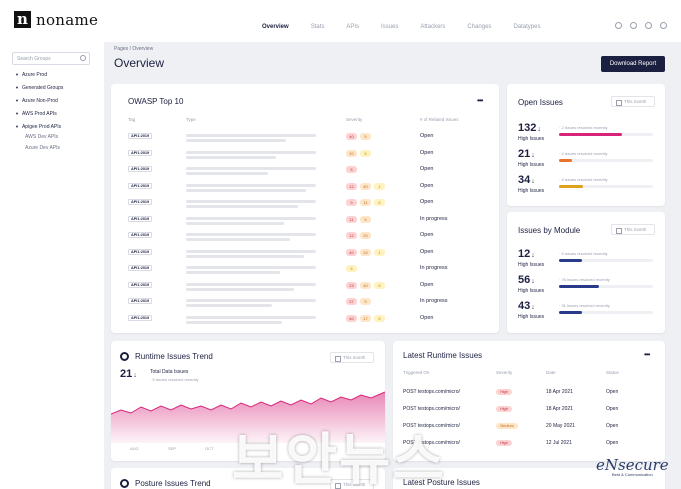 The width and height of the screenshot is (681, 489). What do you see at coordinates (318, 27) in the screenshot?
I see `nav-stats: Stats` at bounding box center [318, 27].